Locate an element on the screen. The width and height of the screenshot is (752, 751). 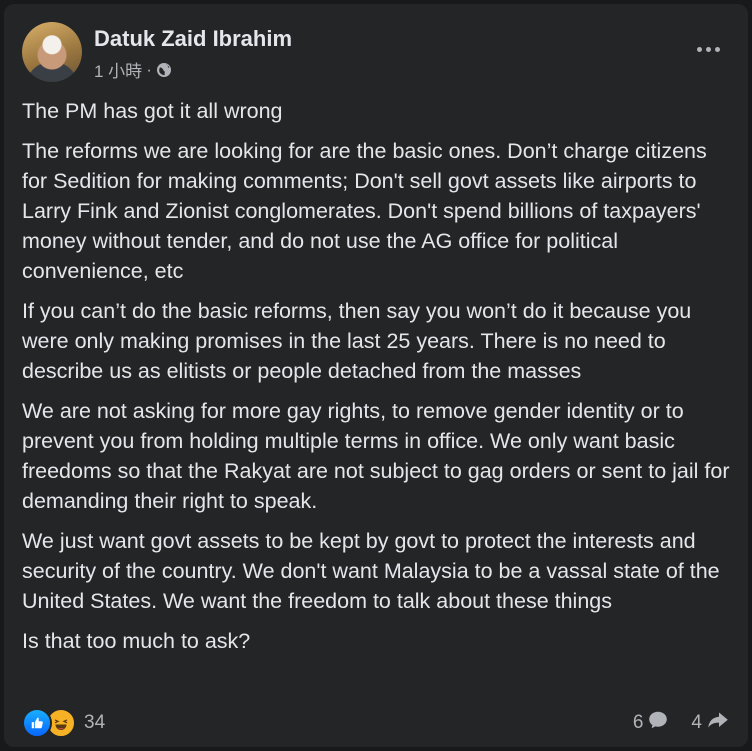
shares-count-button: 4 is located at coordinates (710, 723).